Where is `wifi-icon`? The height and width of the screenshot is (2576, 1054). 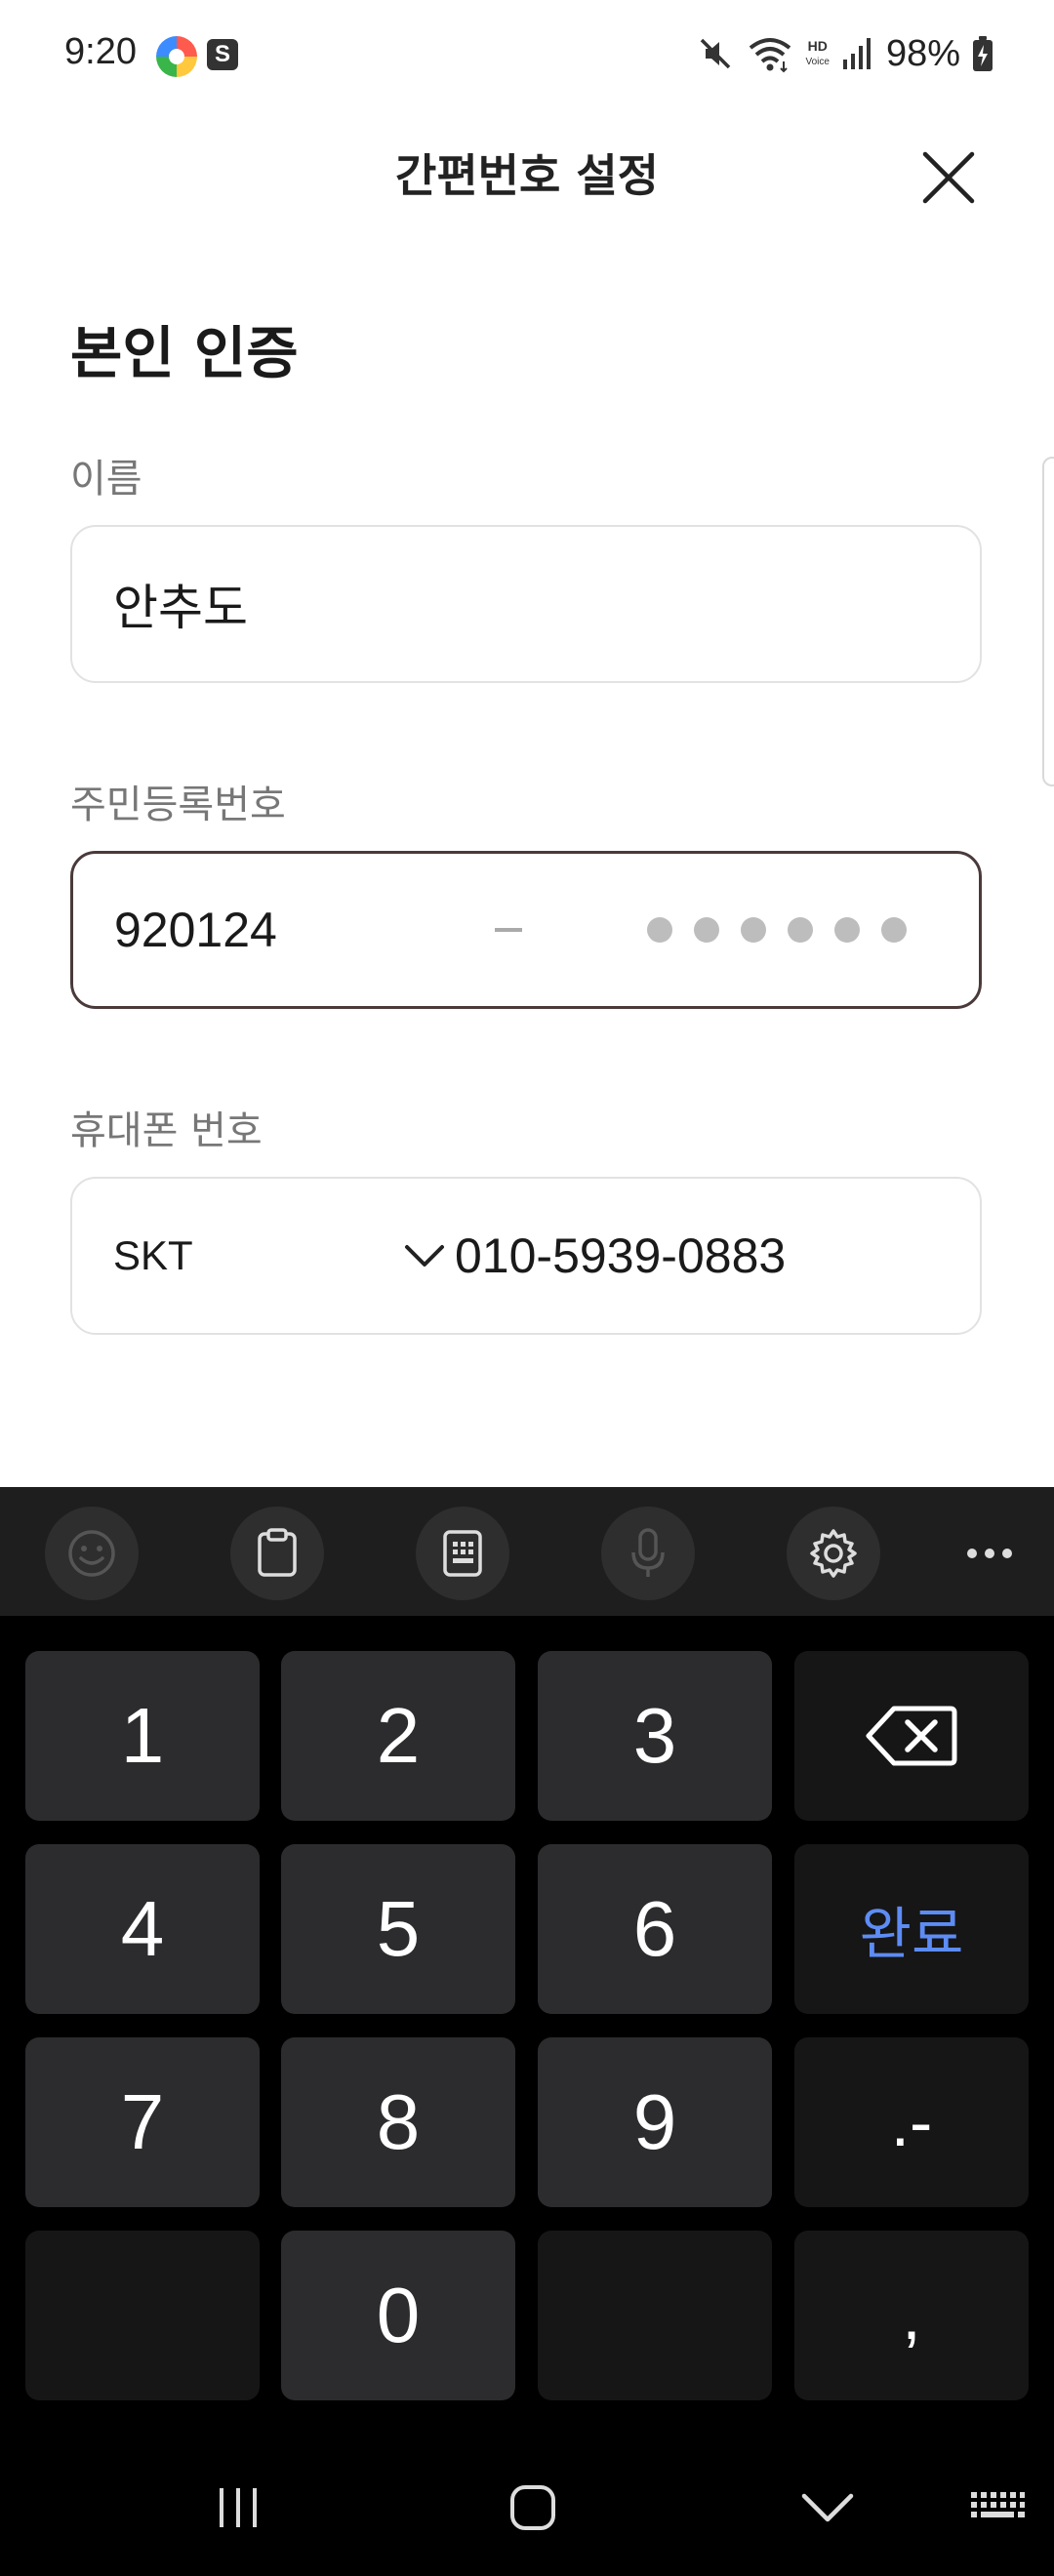
wifi-icon is located at coordinates (770, 55).